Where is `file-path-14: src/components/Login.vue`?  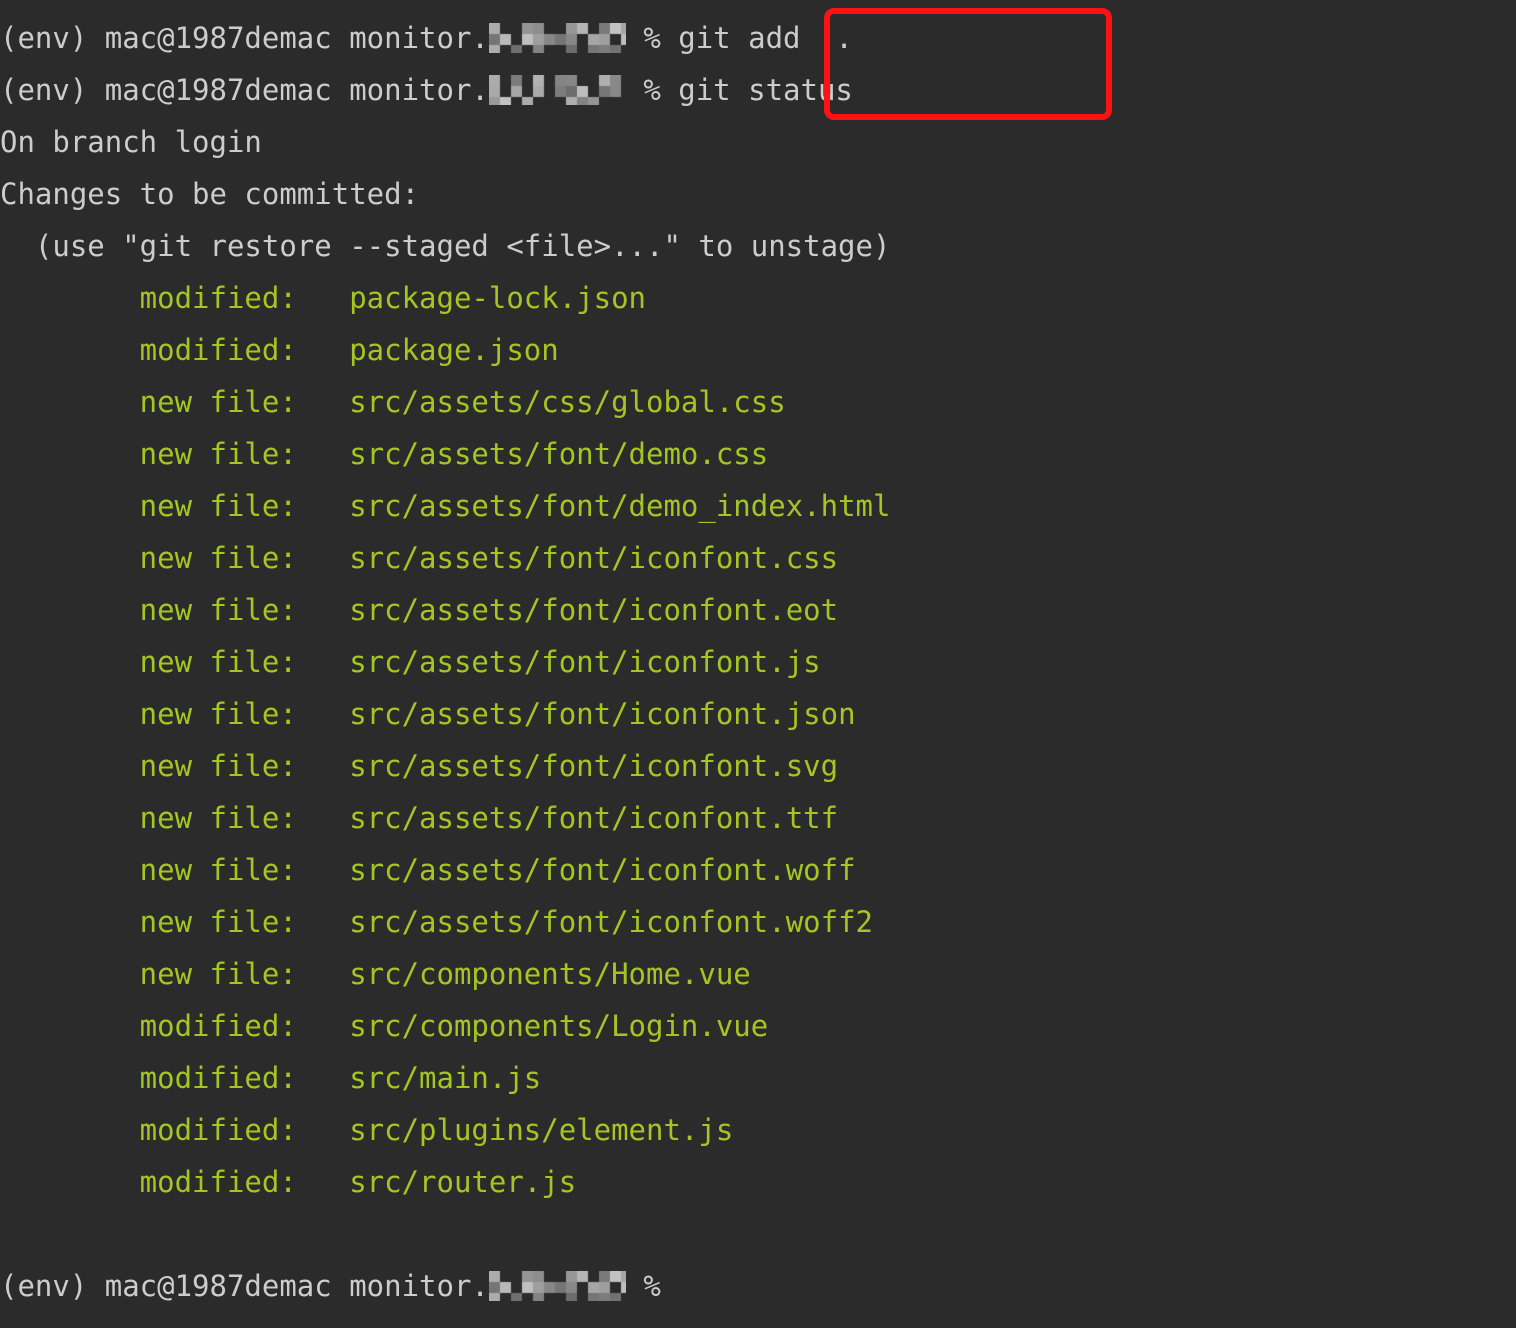 file-path-14: src/components/Login.vue is located at coordinates (559, 1026).